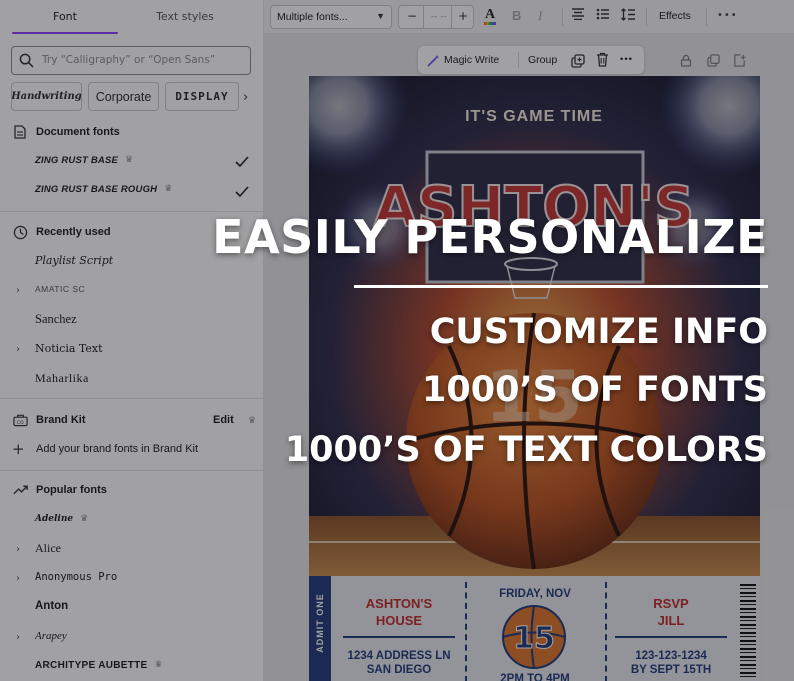 This screenshot has height=681, width=794. What do you see at coordinates (526, 450) in the screenshot?
I see `promo-line-colors: 1000’S OF TEXT COLORS` at bounding box center [526, 450].